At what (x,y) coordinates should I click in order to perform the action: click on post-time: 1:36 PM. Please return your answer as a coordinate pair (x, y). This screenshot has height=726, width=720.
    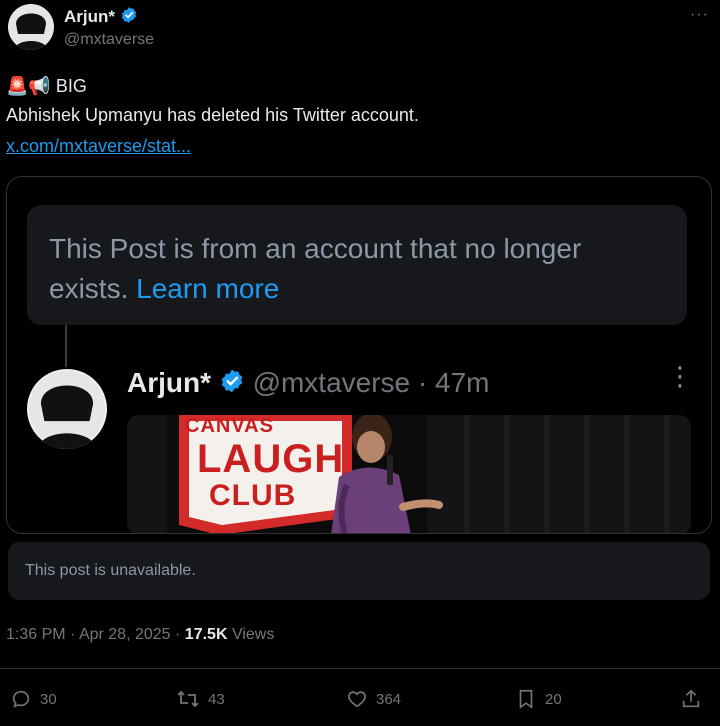
    Looking at the image, I should click on (36, 634).